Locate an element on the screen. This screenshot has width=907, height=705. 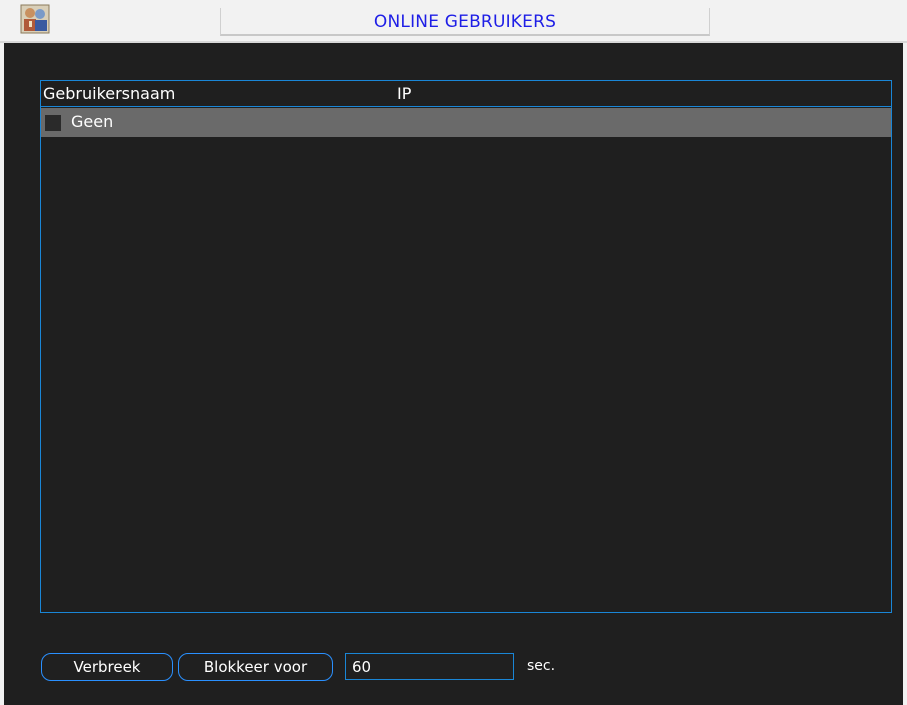
row-checkbox is located at coordinates (53, 123).